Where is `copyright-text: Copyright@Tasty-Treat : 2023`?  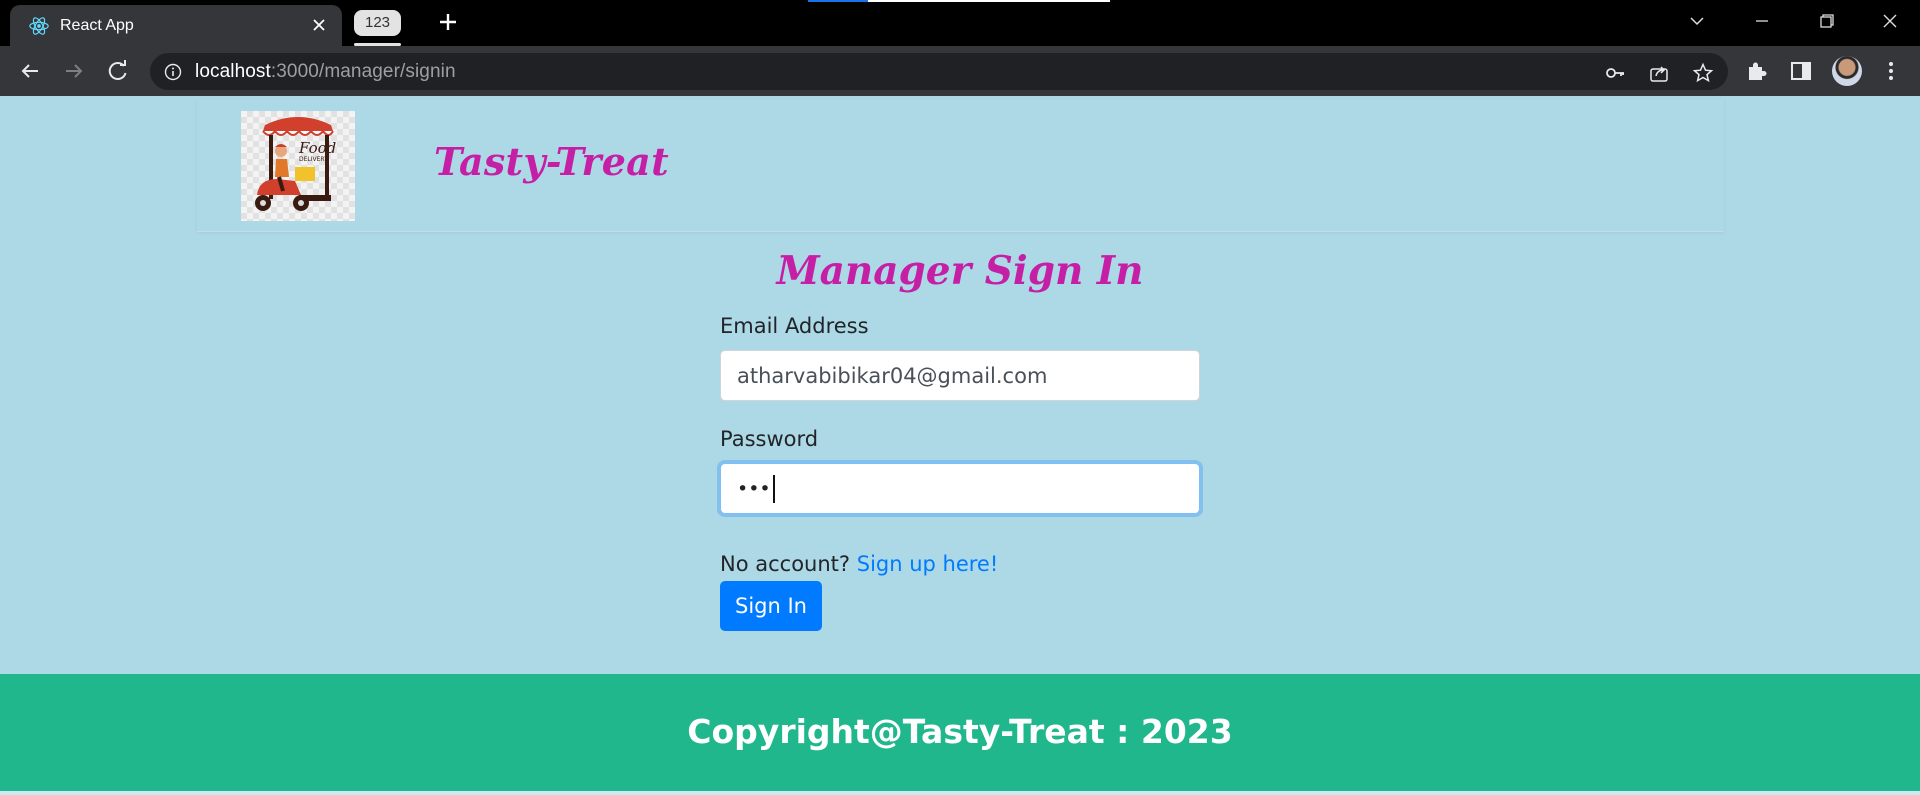
copyright-text: Copyright@Tasty-Treat : 2023 is located at coordinates (960, 731).